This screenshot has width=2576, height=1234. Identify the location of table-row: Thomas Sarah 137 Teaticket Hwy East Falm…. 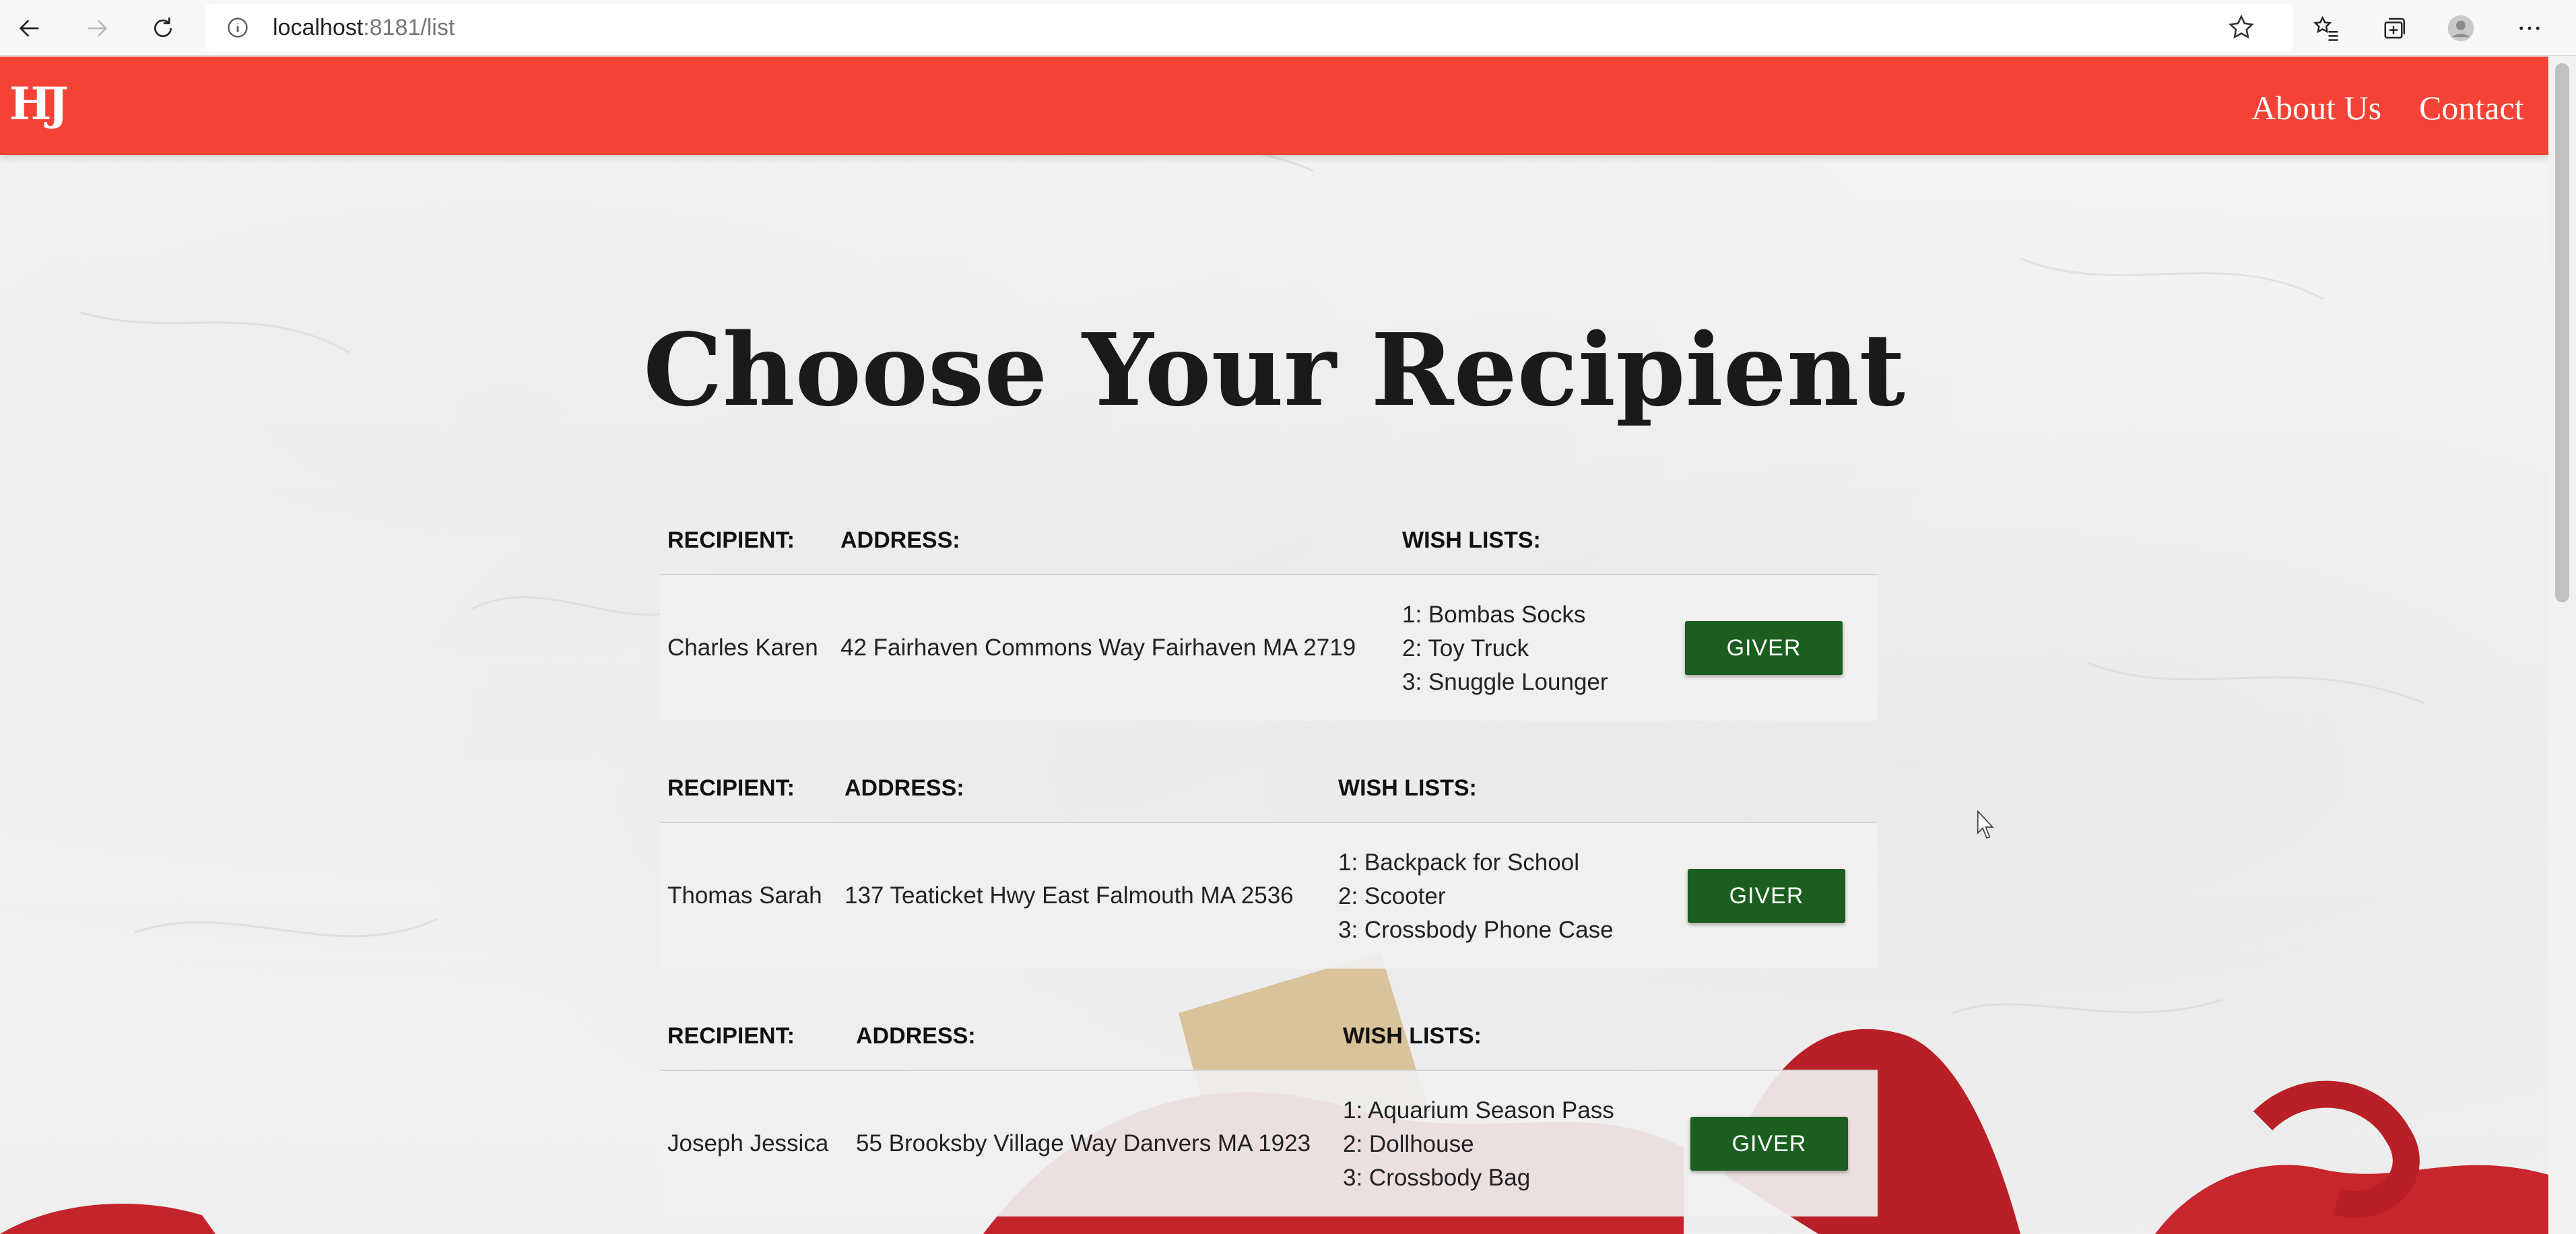
(1269, 896).